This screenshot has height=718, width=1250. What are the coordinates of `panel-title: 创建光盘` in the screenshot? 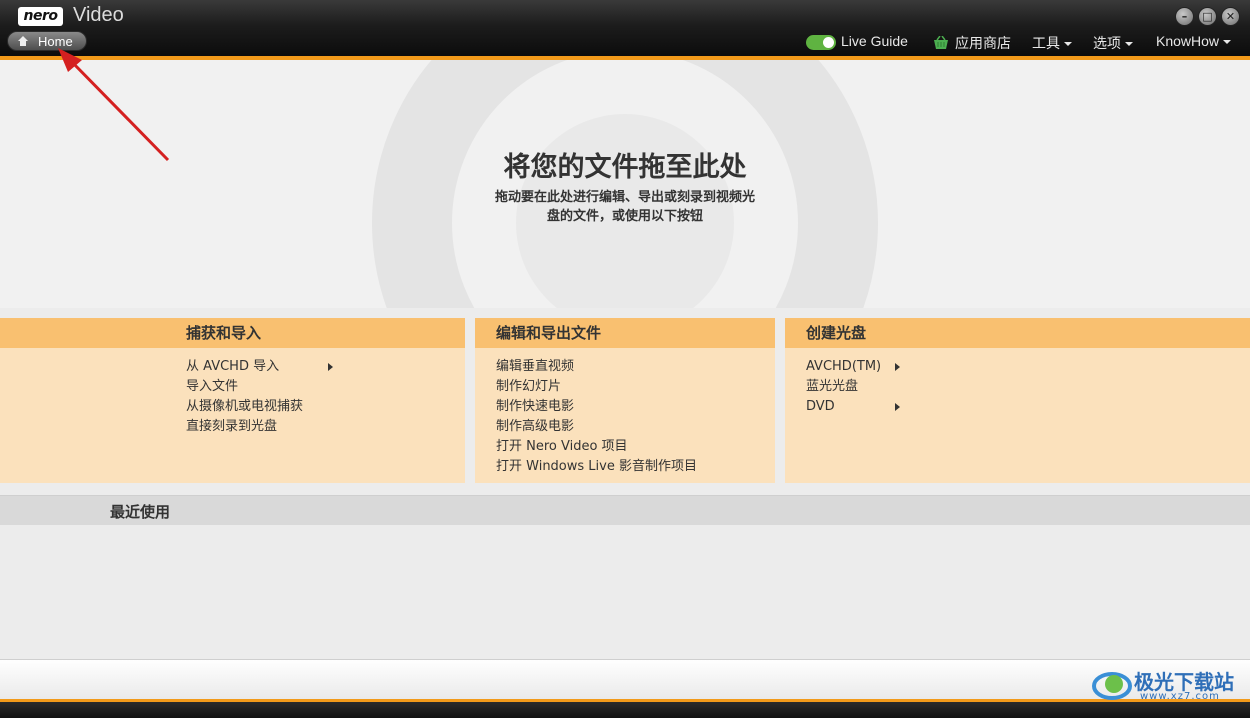 It's located at (1017, 333).